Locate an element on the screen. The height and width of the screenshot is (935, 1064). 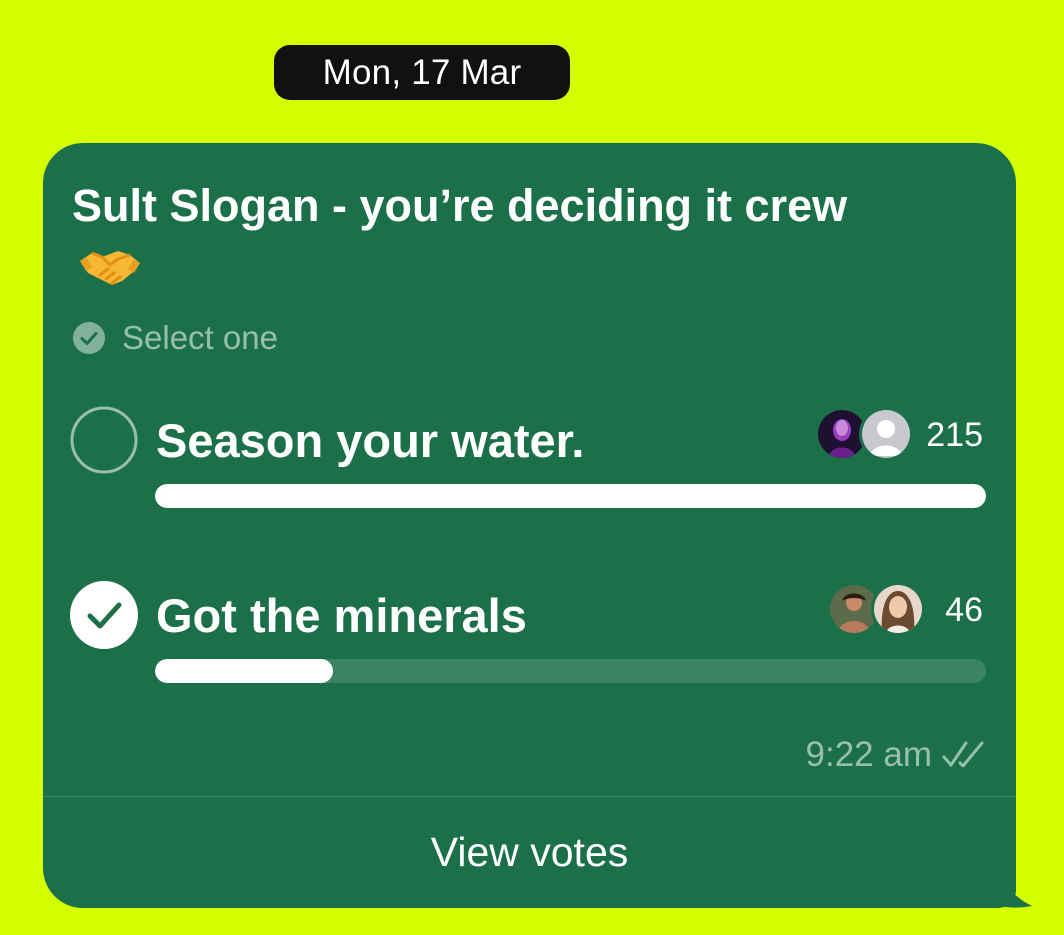
poll-option-label: Got the minerals is located at coordinates (341, 615).